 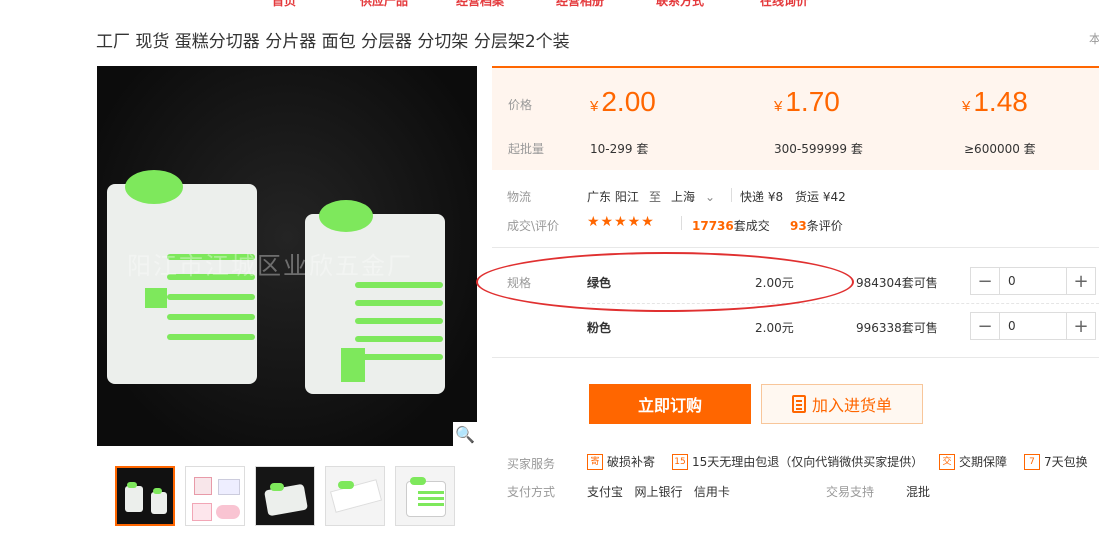 What do you see at coordinates (731, 225) in the screenshot?
I see `deal-count: 17736套成交` at bounding box center [731, 225].